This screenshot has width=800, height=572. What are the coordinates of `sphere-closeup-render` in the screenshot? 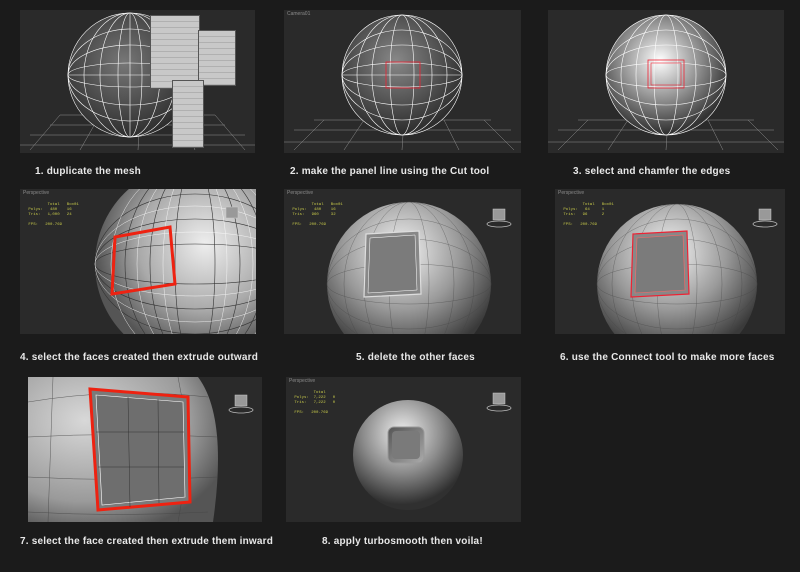 It's located at (141, 449).